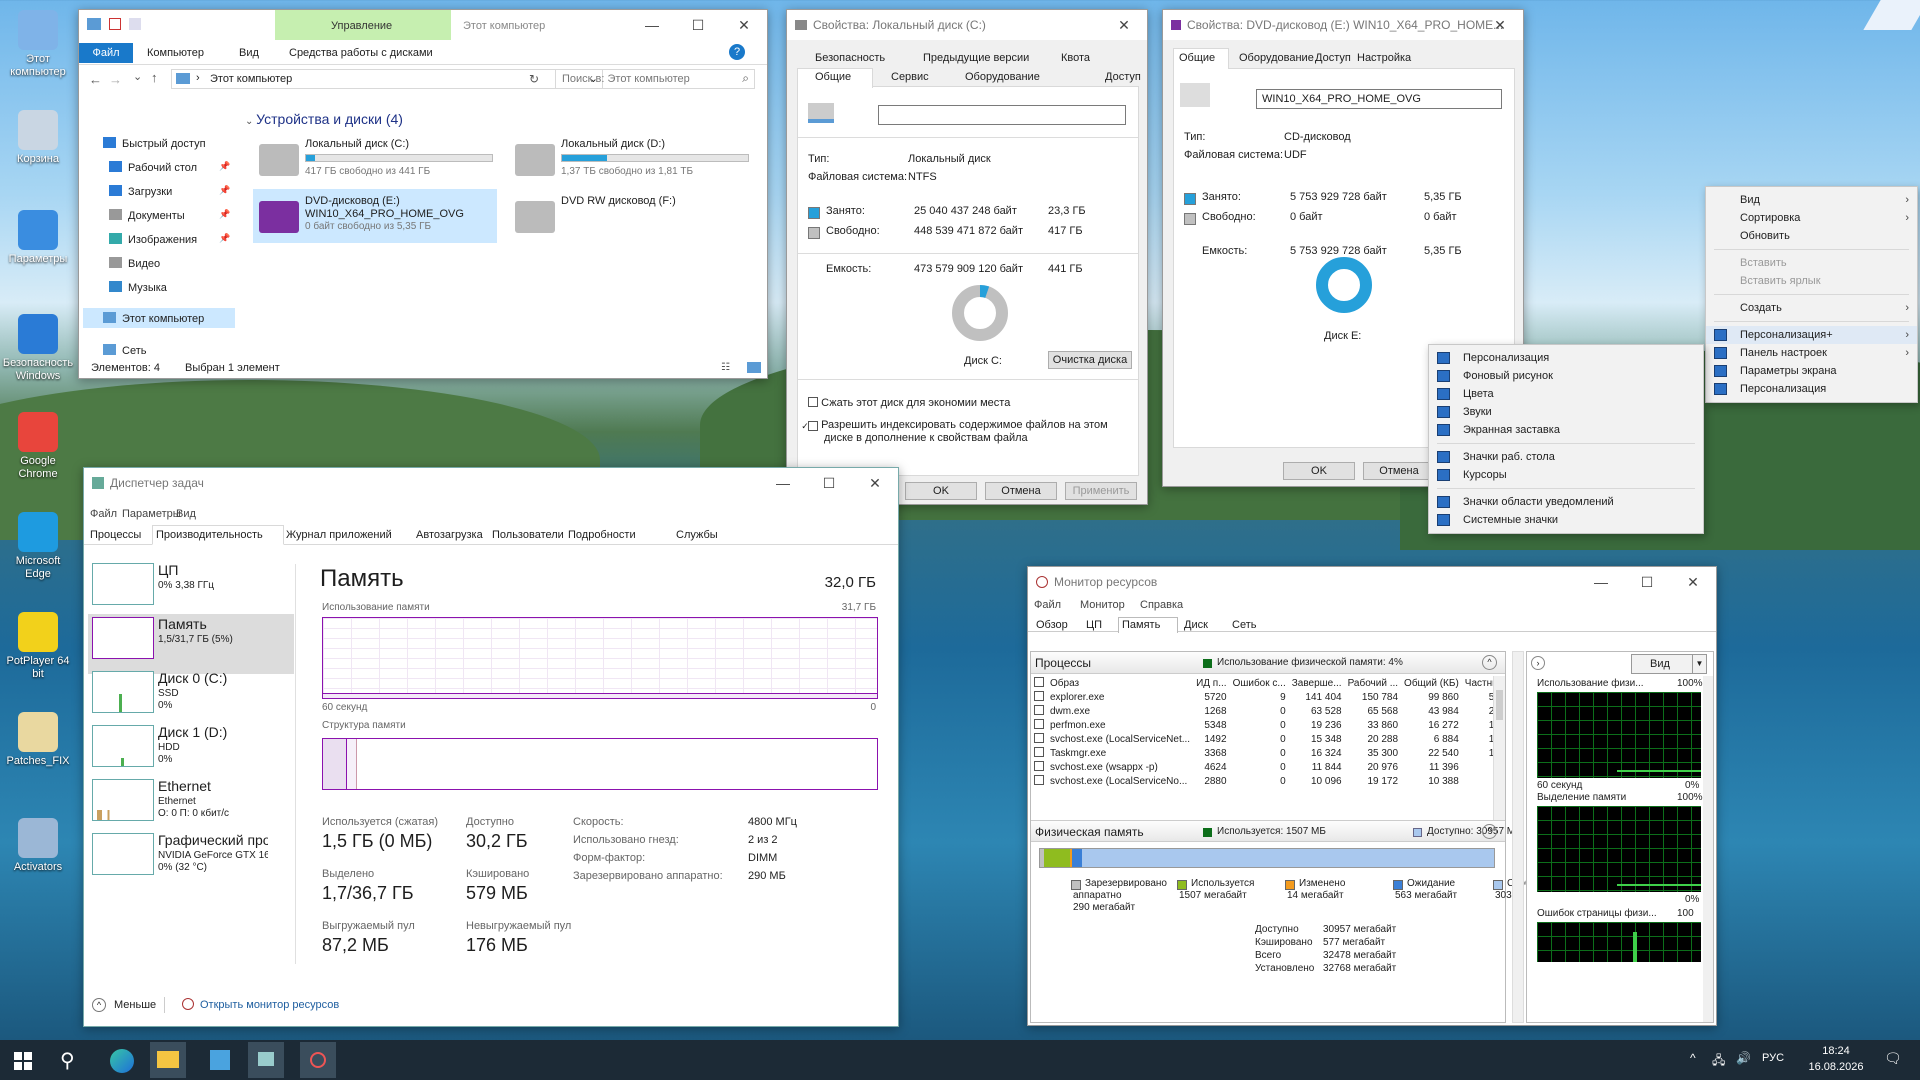 The height and width of the screenshot is (1080, 1920). I want to click on nav-item: Изображения, so click(153, 239).